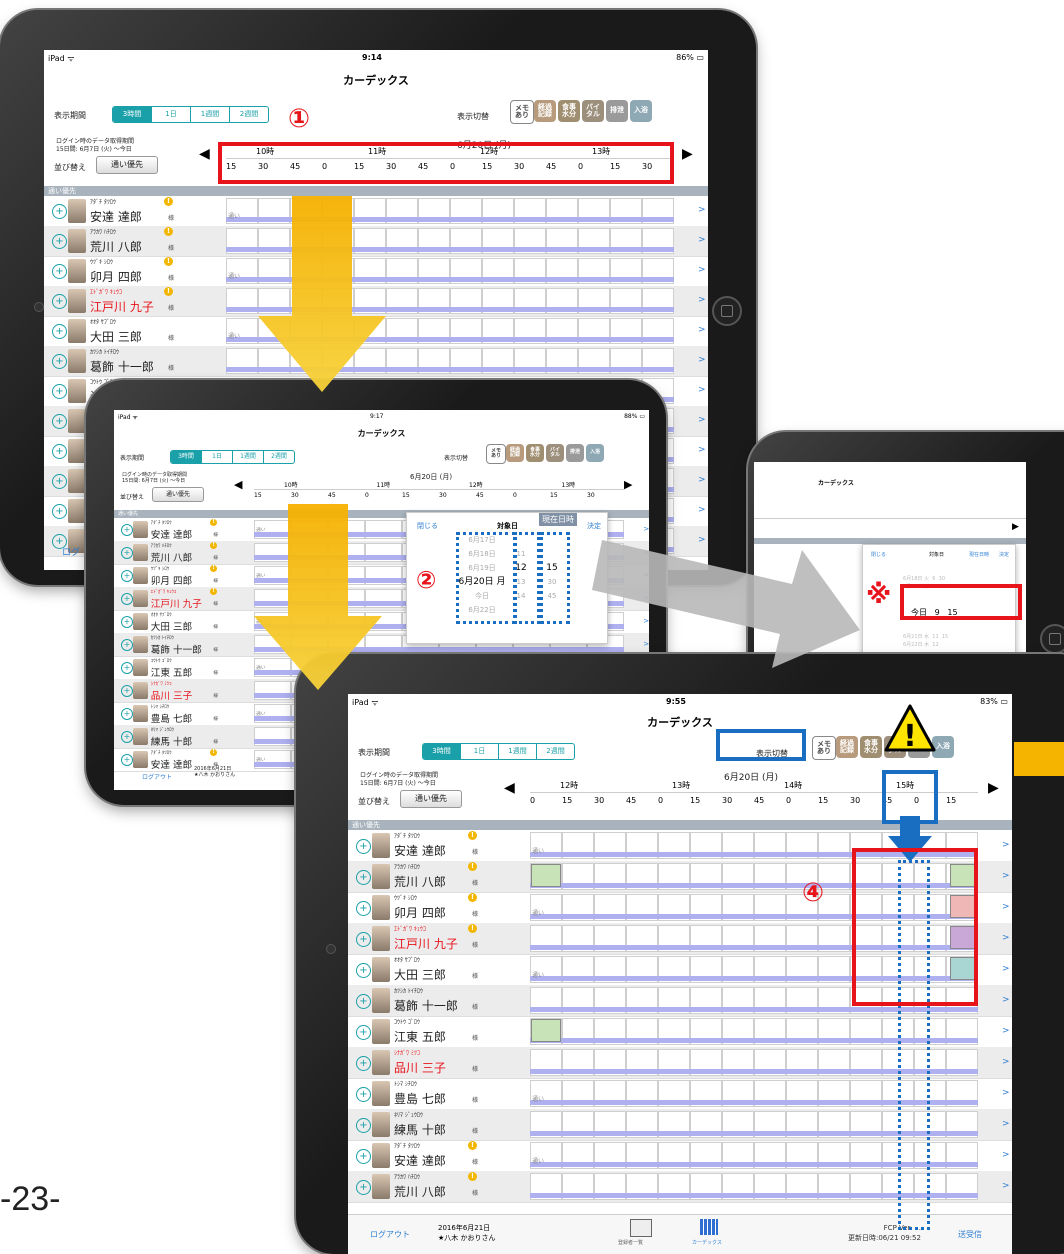 This screenshot has height=1254, width=1064. Describe the element at coordinates (641, 1228) in the screenshot. I see `list-icon` at that location.